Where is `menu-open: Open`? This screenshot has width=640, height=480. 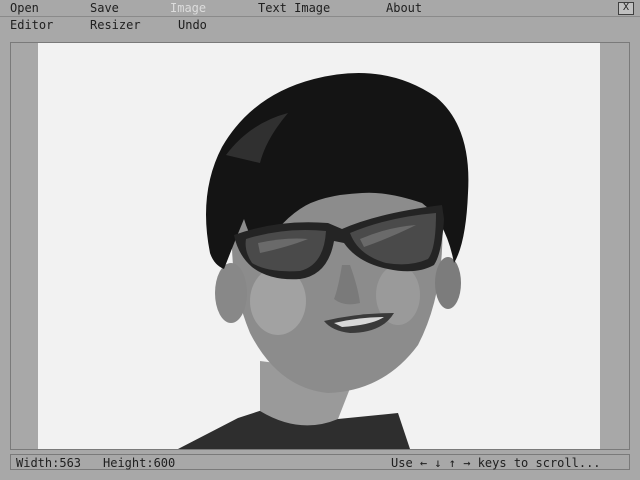
menu-open: Open is located at coordinates (24, 8).